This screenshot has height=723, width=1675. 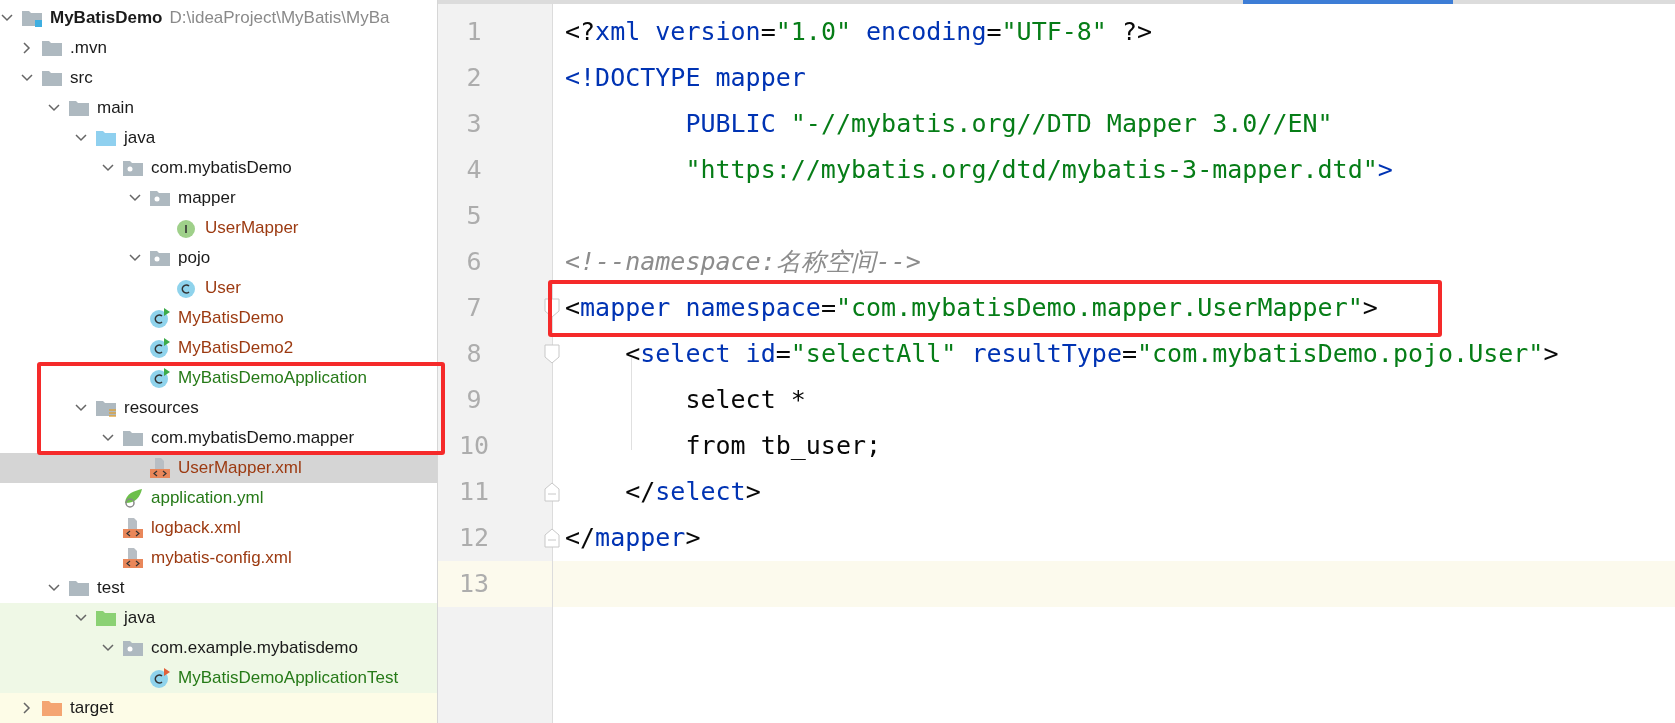 What do you see at coordinates (221, 168) in the screenshot?
I see `tree-label: com.mybatisDemo` at bounding box center [221, 168].